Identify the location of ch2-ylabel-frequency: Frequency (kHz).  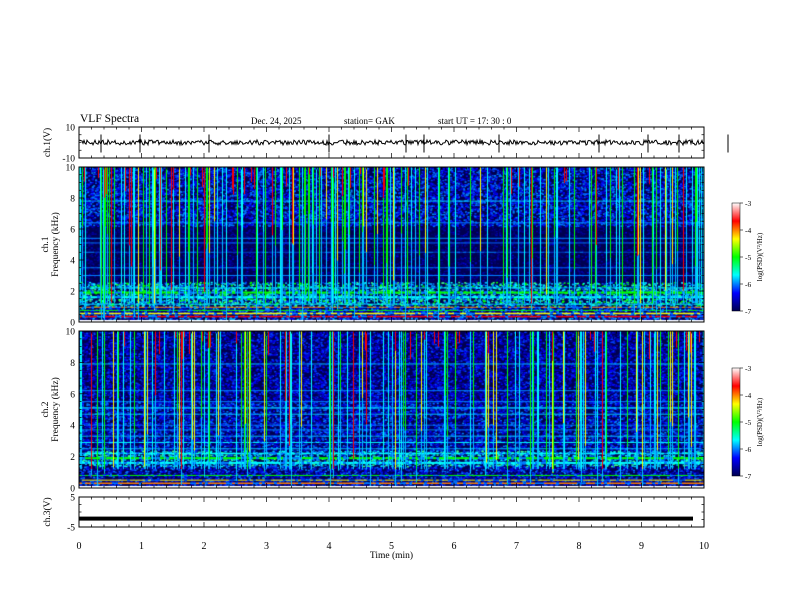
(55, 409).